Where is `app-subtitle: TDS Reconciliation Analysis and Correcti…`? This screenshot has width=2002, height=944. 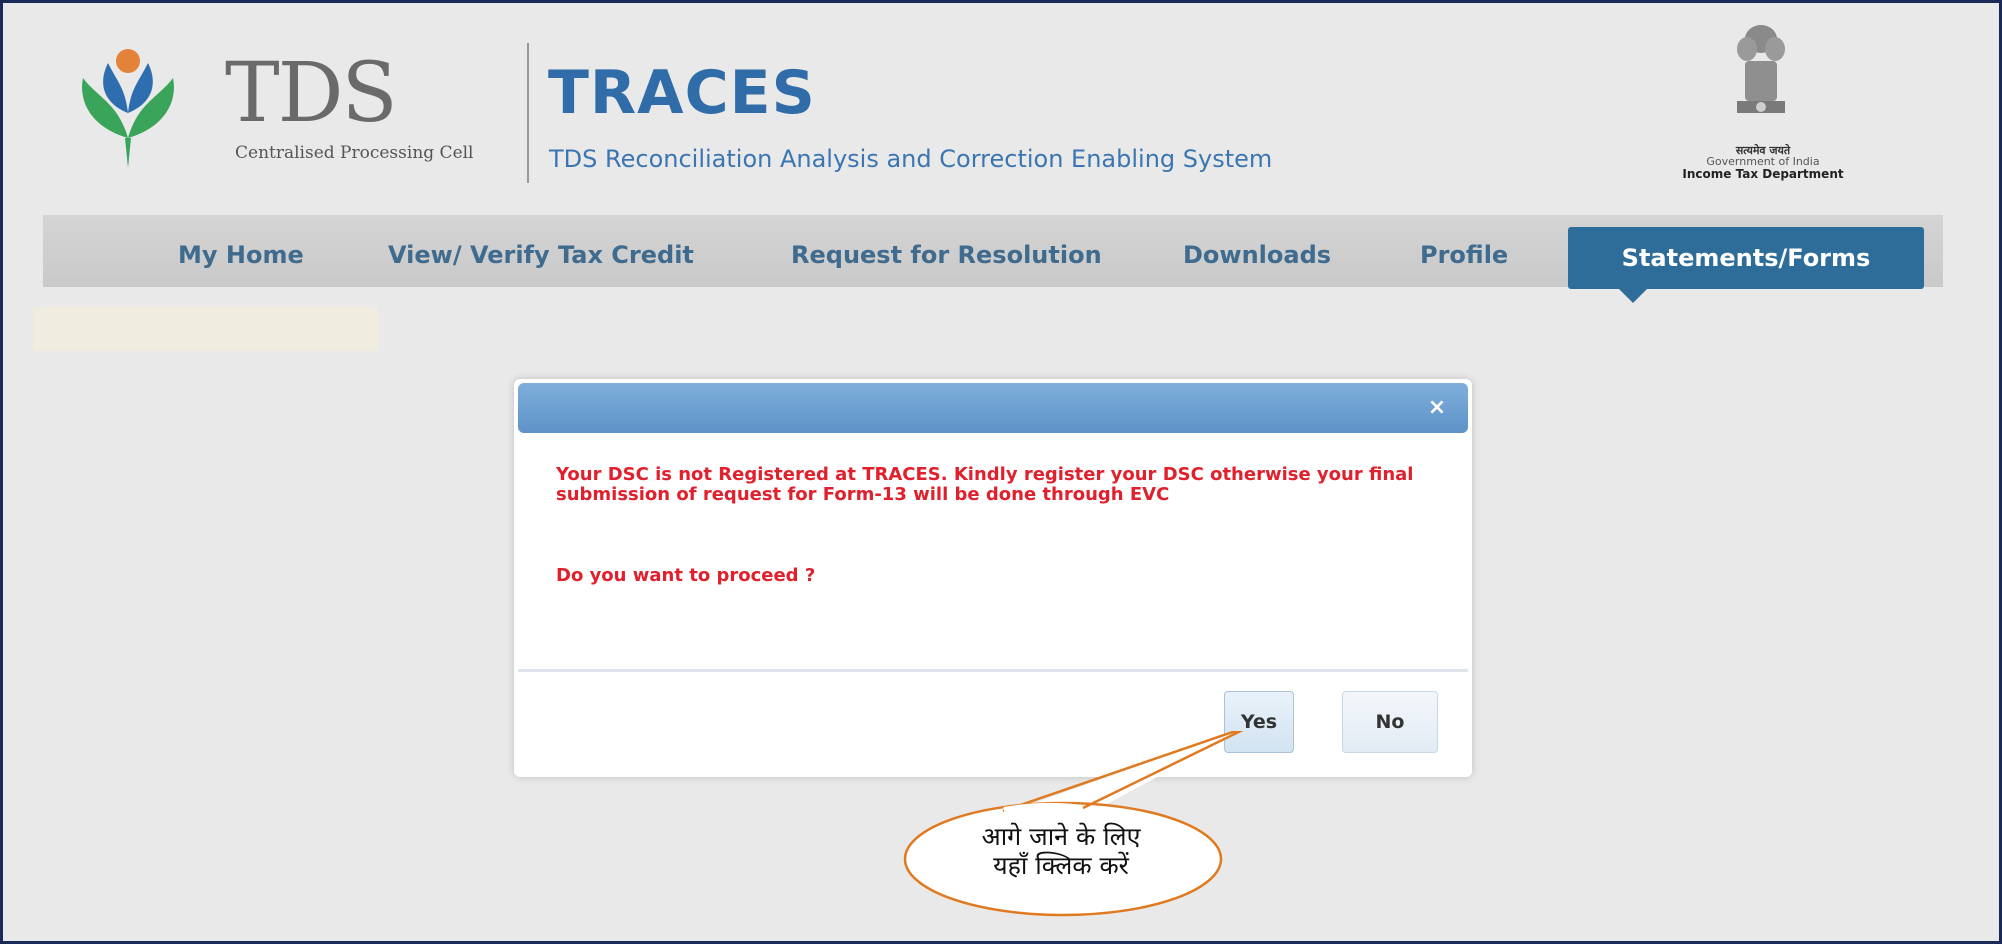
app-subtitle: TDS Reconciliation Analysis and Correcti… is located at coordinates (911, 159).